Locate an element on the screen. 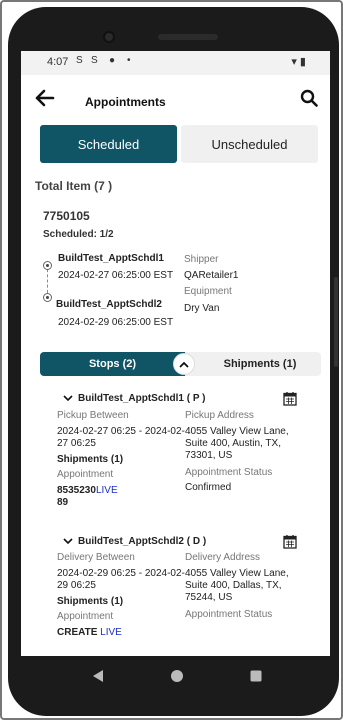  equipment-label: Equipment is located at coordinates (208, 291).